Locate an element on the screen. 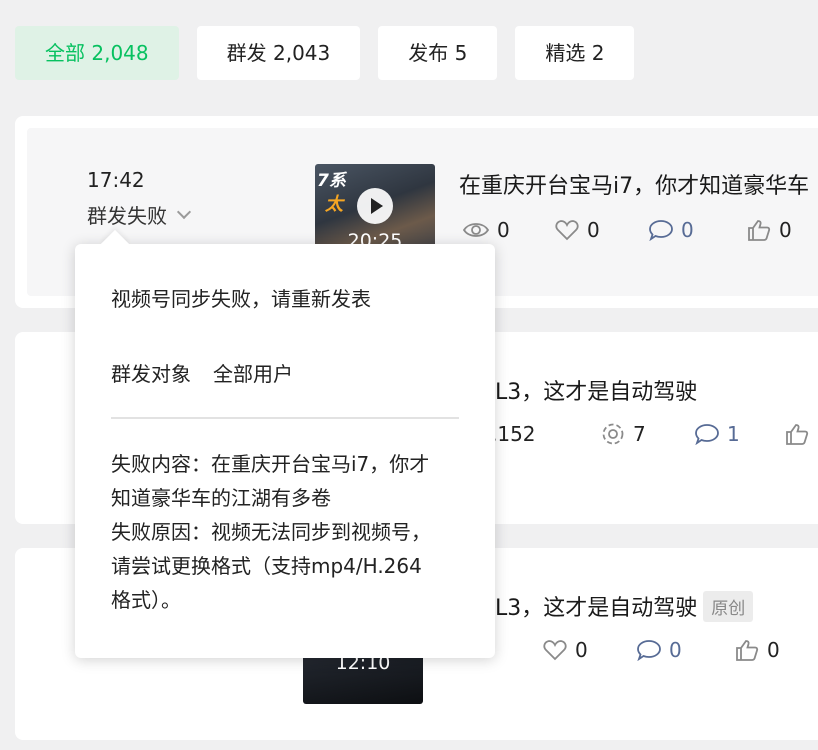 This screenshot has height=750, width=818. post-stats: 0 0 0 0 is located at coordinates (627, 230).